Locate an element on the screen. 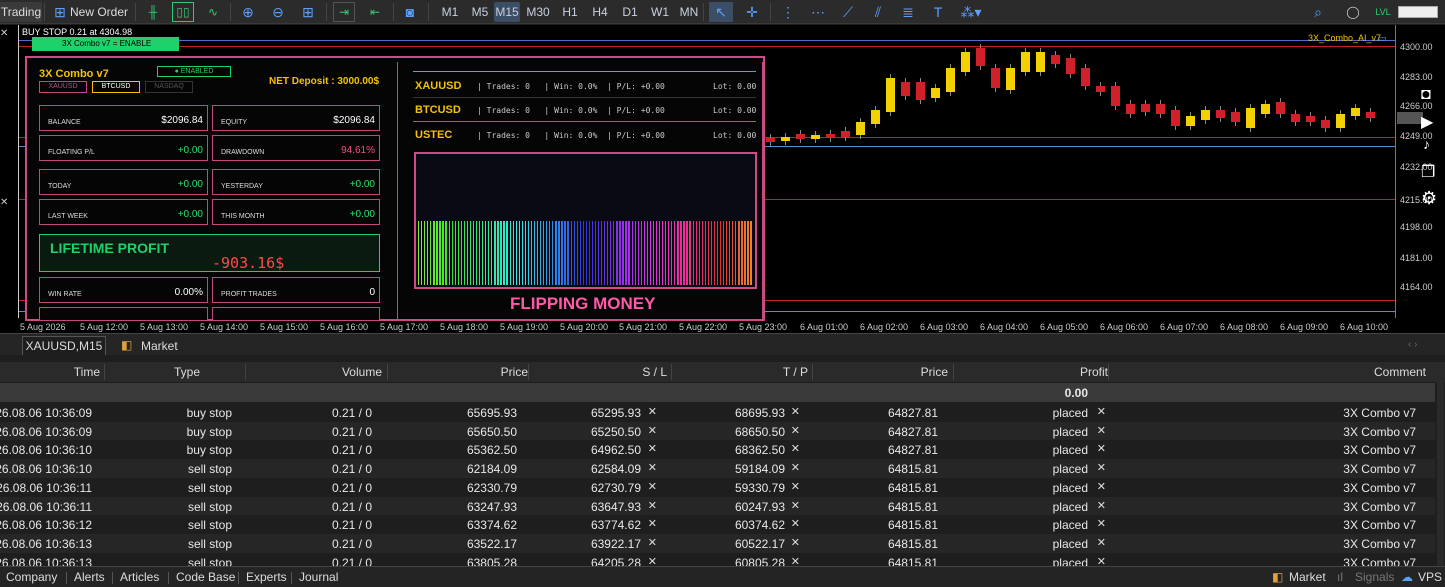 This screenshot has width=1445, height=587. signals-link: Signals is located at coordinates (1374, 577).